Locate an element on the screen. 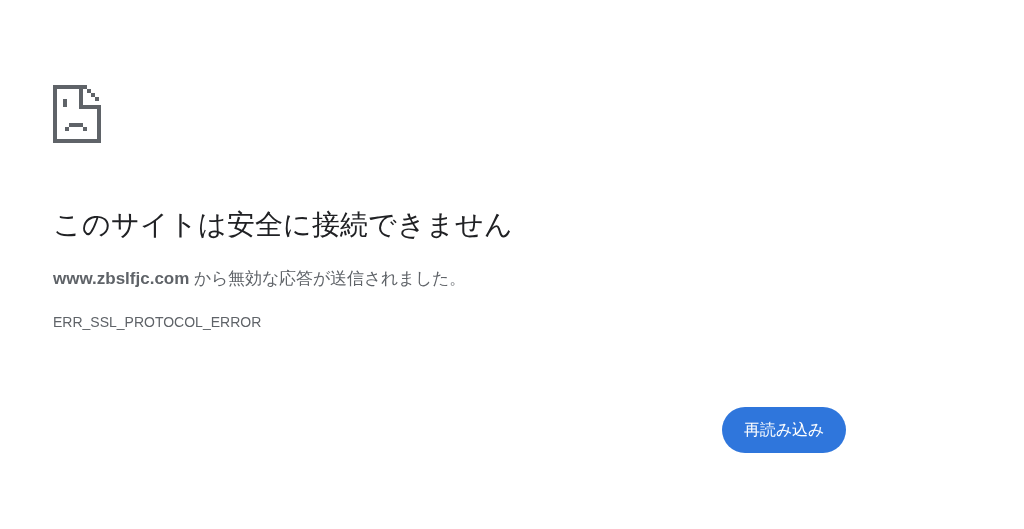 The height and width of the screenshot is (529, 1024). error-heading: このサイトは安全に接続できません is located at coordinates (283, 225).